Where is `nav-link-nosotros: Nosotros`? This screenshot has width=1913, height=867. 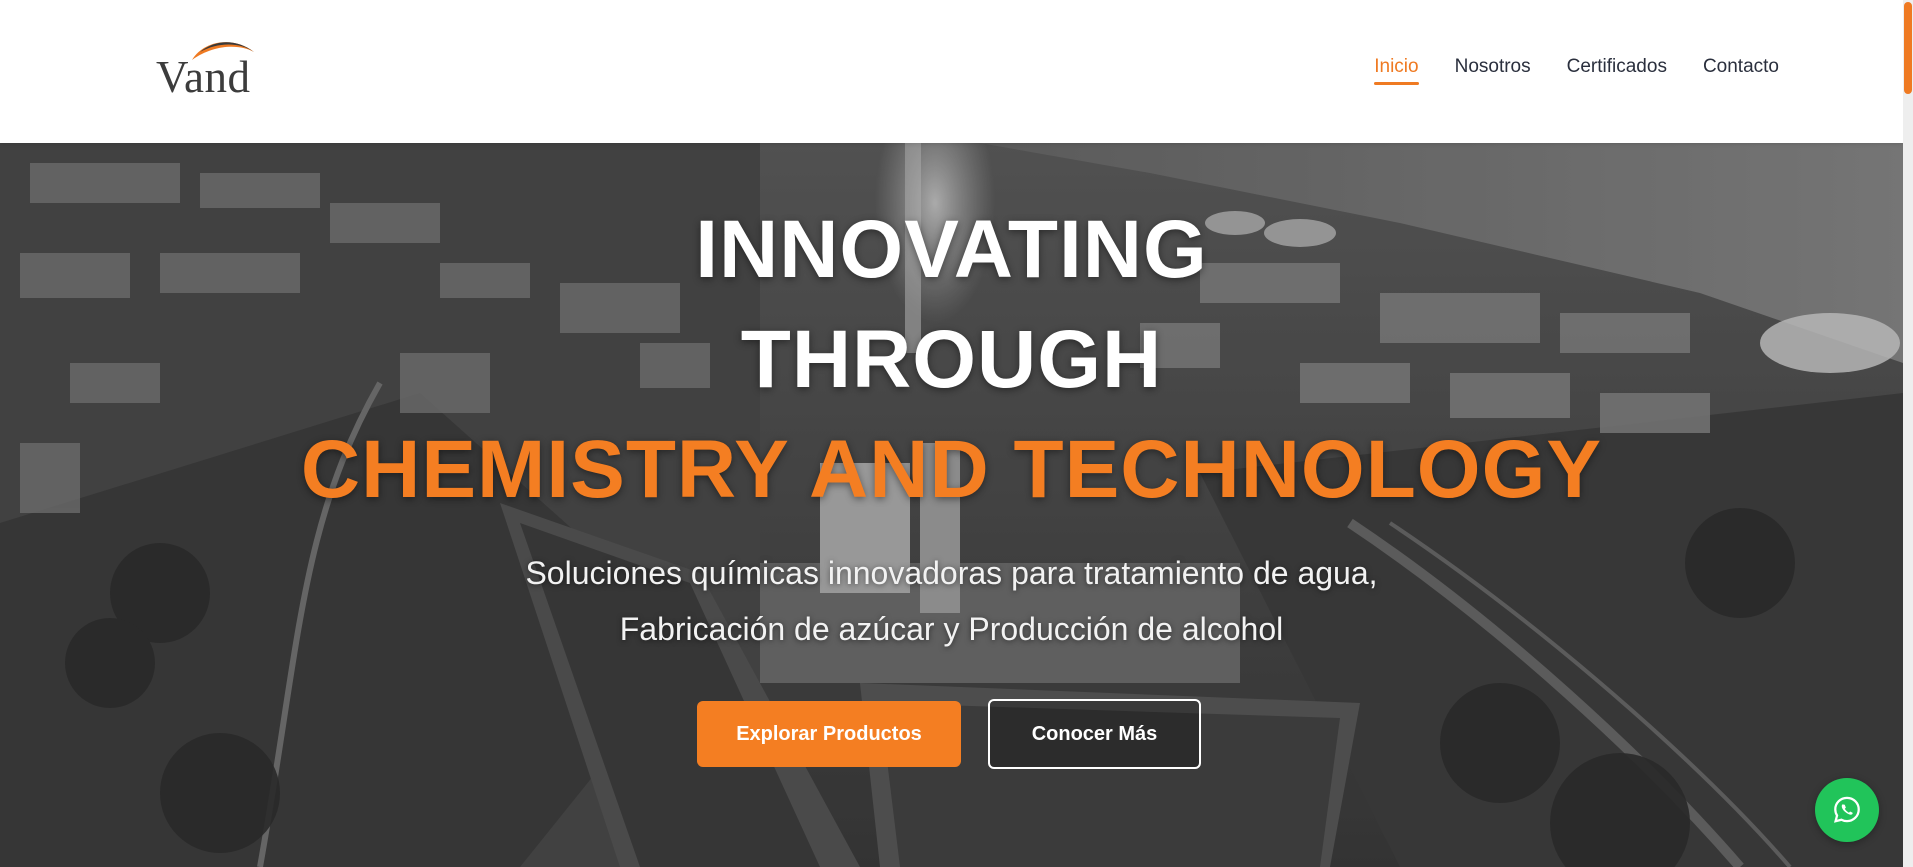
nav-link-nosotros: Nosotros is located at coordinates (1493, 69).